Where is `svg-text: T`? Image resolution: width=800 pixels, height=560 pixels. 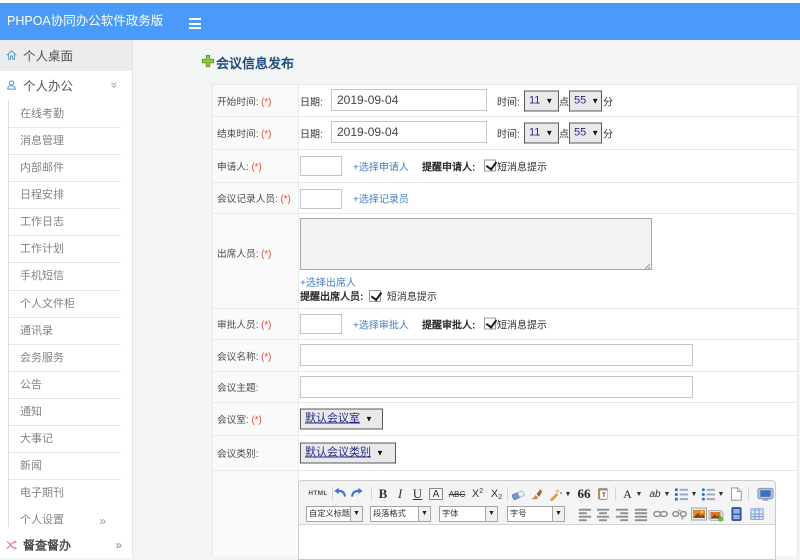 svg-text: T is located at coordinates (604, 495).